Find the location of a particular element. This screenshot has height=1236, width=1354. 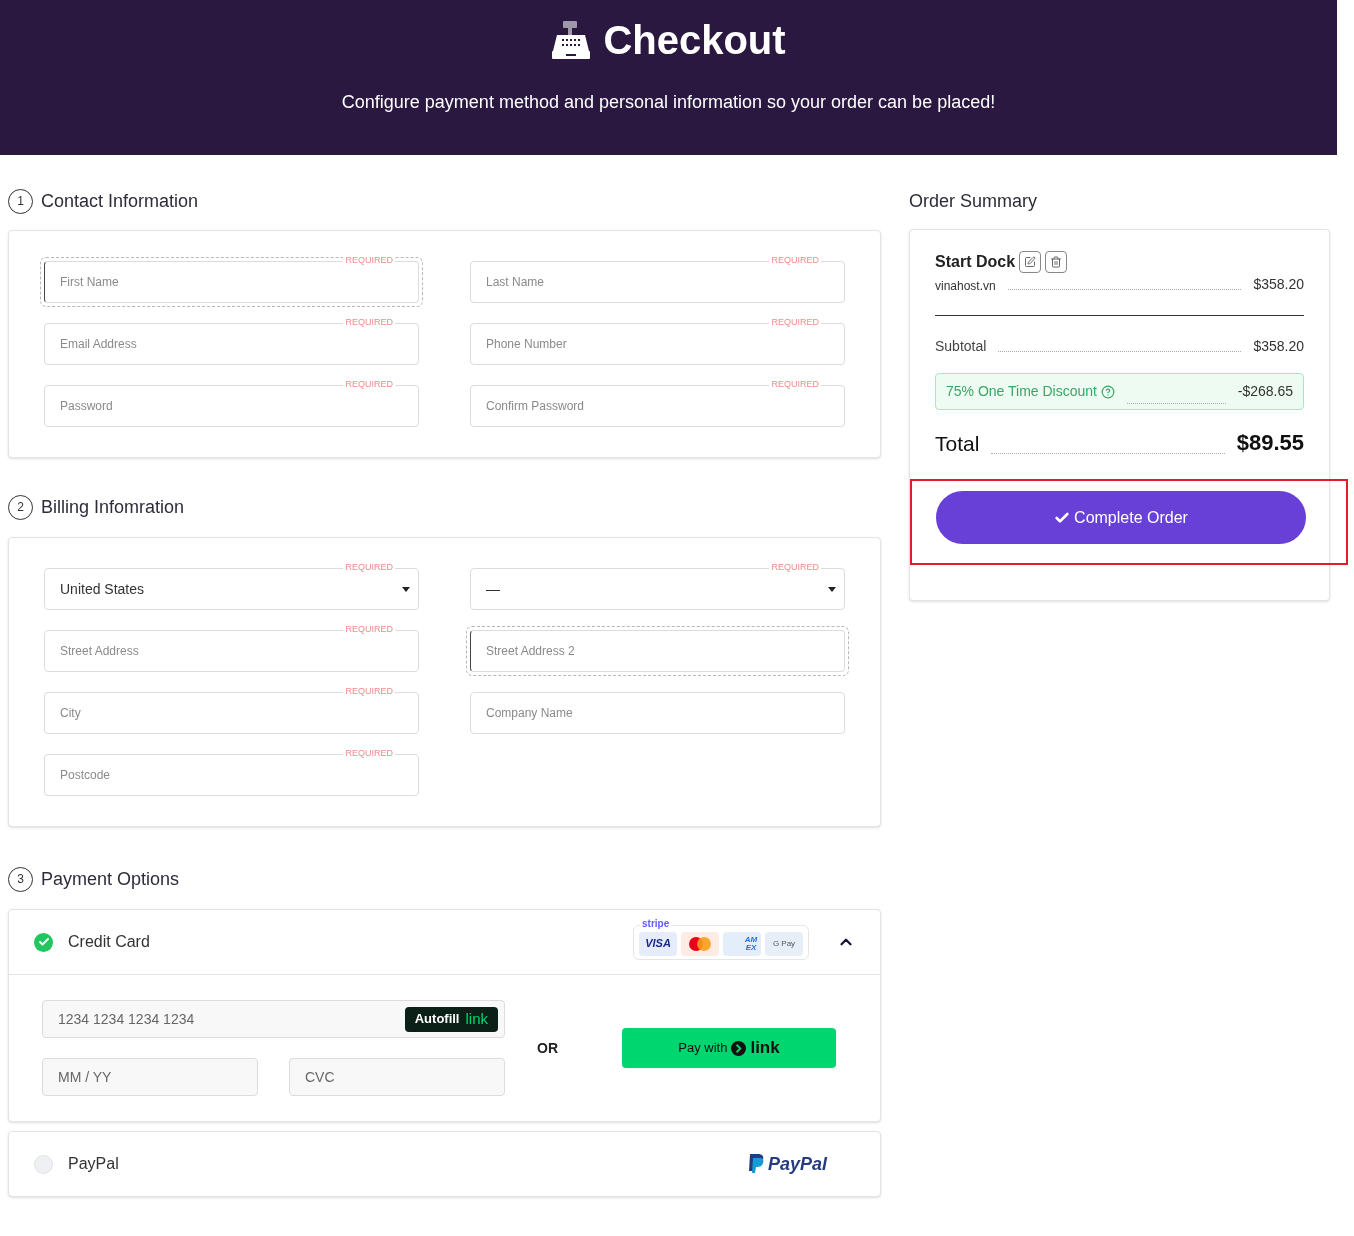

paypal-p-icon is located at coordinates (755, 1164).